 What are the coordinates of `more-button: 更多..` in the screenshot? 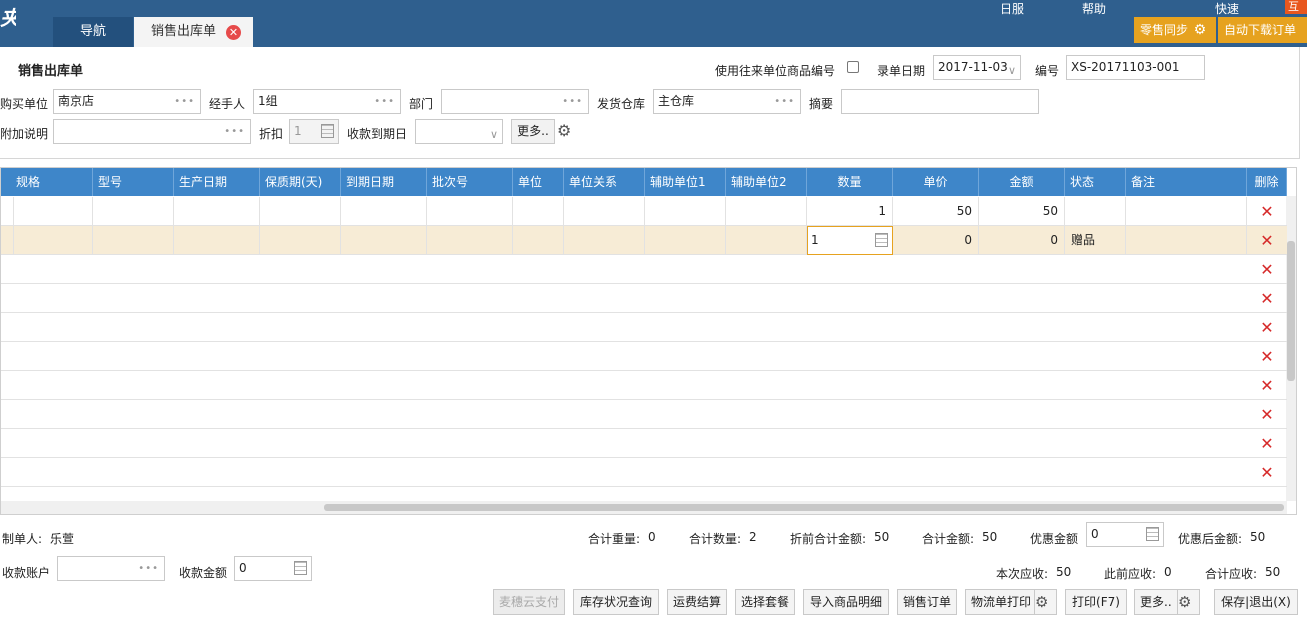 It's located at (533, 131).